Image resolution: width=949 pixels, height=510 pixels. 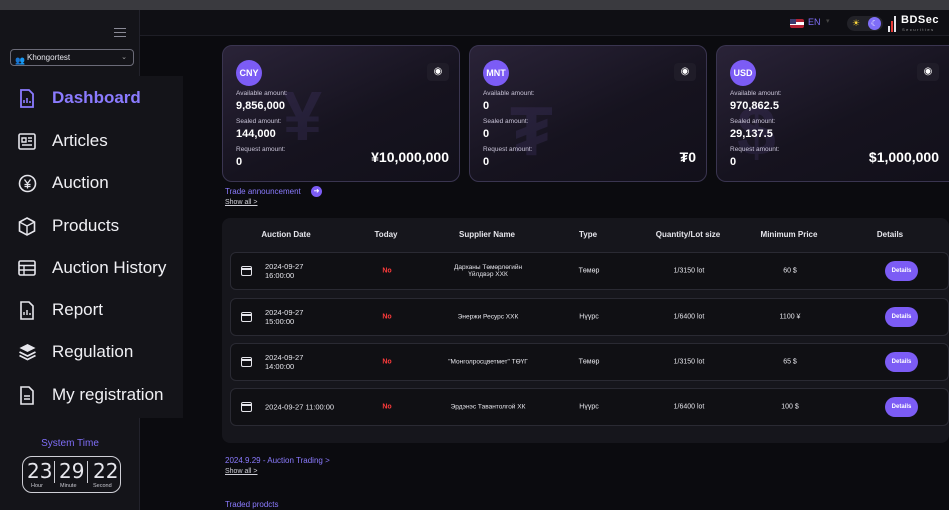 I want to click on available-amount: 9,856,000, so click(x=260, y=106).